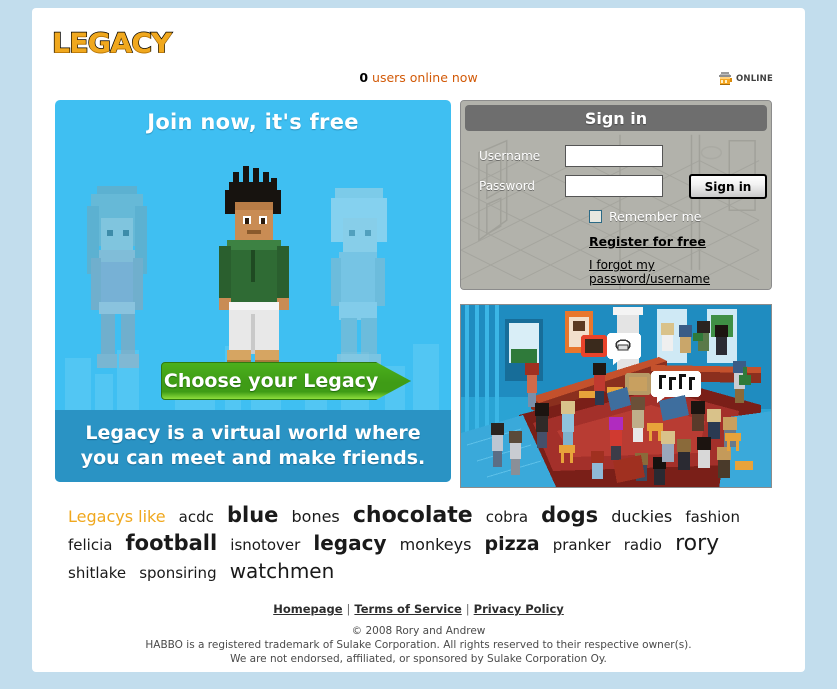 The height and width of the screenshot is (689, 837). I want to click on online-badge: ONLINE, so click(745, 79).